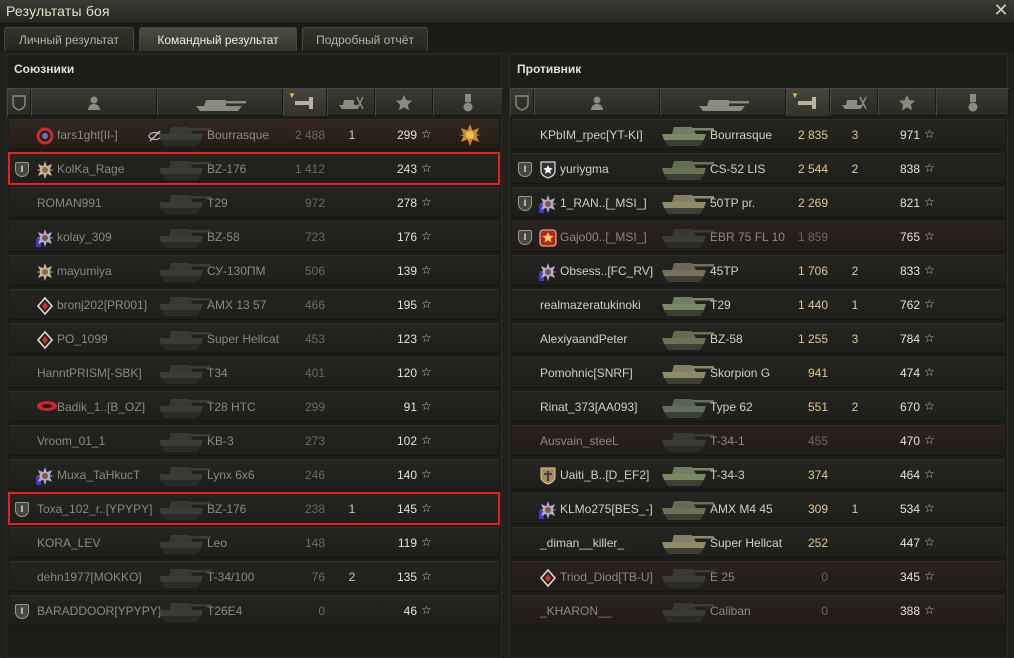  What do you see at coordinates (909, 577) in the screenshot?
I see `xp-value: 345` at bounding box center [909, 577].